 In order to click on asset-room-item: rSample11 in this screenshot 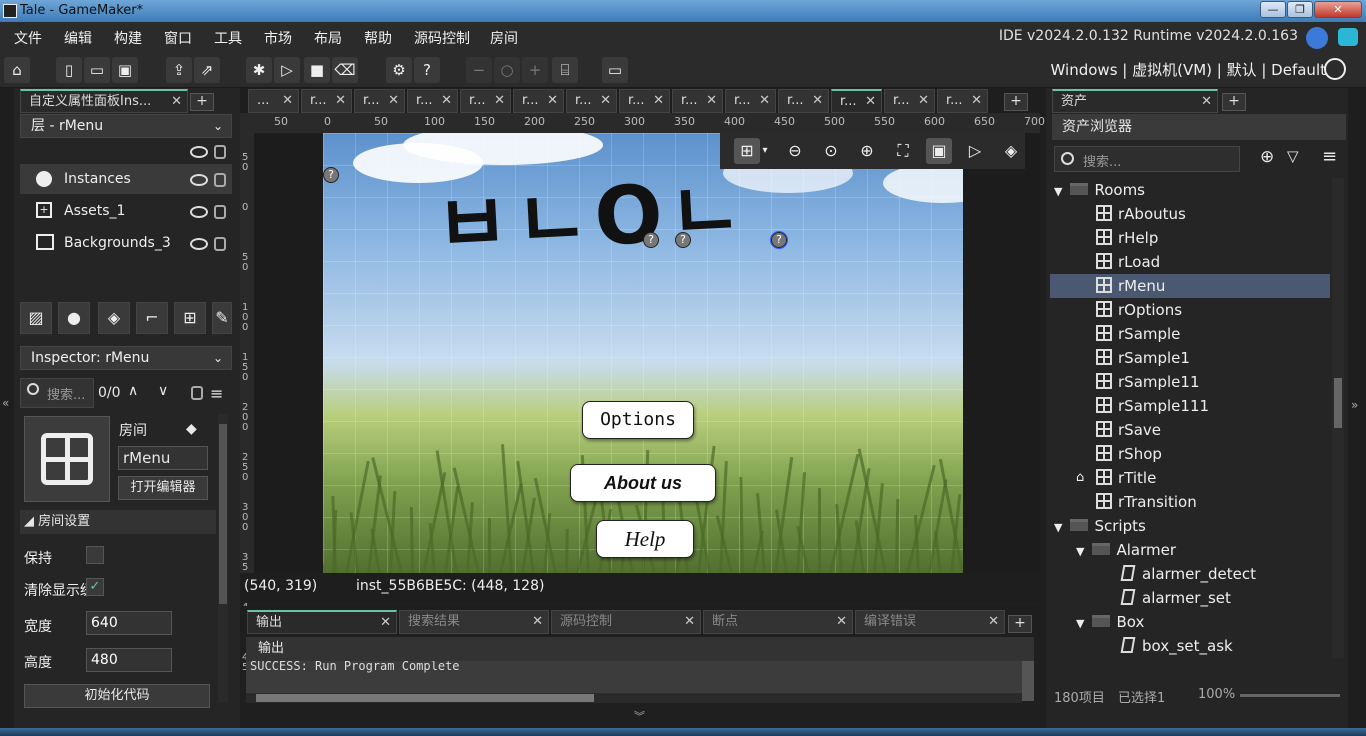, I will do `click(1190, 382)`.